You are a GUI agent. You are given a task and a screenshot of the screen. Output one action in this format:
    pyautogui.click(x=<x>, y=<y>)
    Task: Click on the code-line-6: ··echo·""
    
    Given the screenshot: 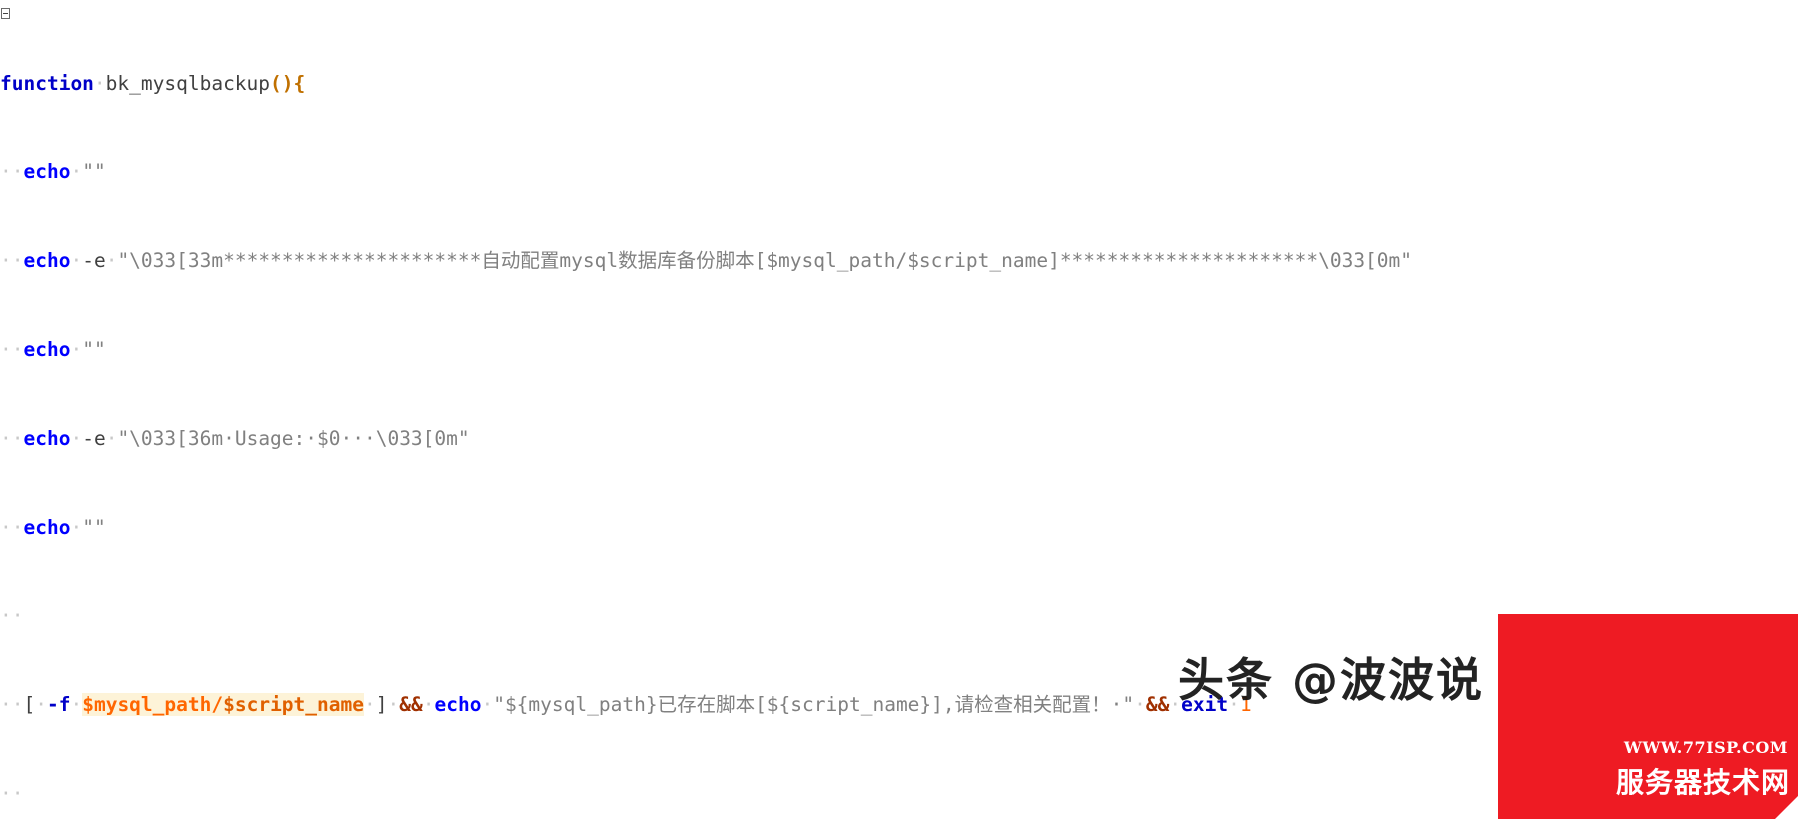 What is the action you would take?
    pyautogui.click(x=53, y=527)
    